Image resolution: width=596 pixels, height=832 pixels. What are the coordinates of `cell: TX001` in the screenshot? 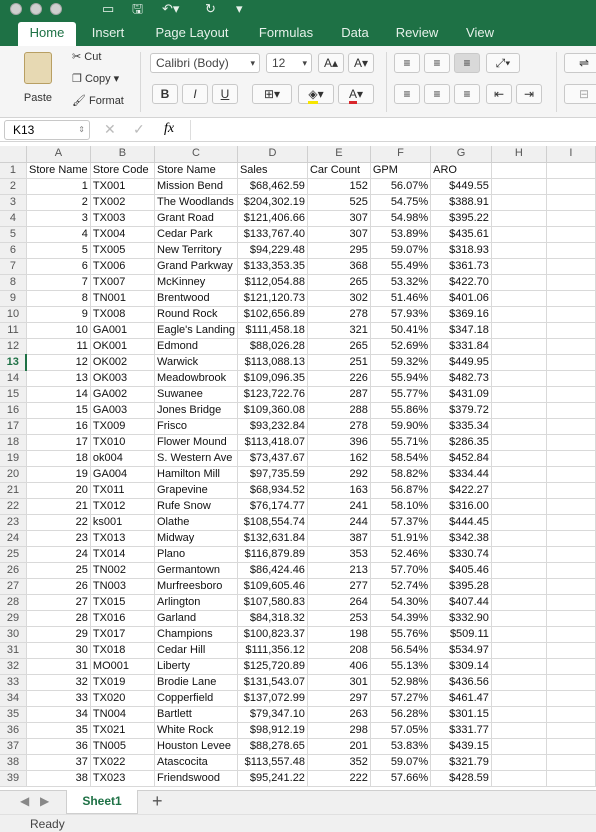 It's located at (123, 186).